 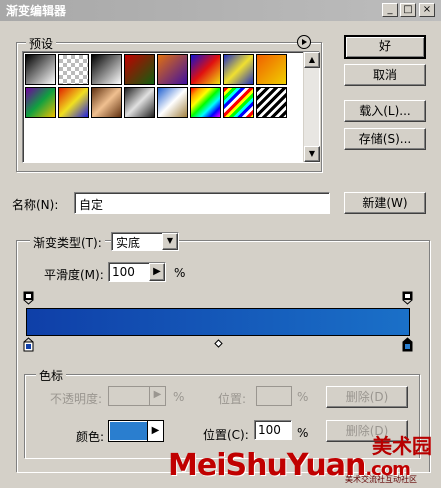 What do you see at coordinates (170, 241) in the screenshot?
I see `chevron-down-icon: ▼` at bounding box center [170, 241].